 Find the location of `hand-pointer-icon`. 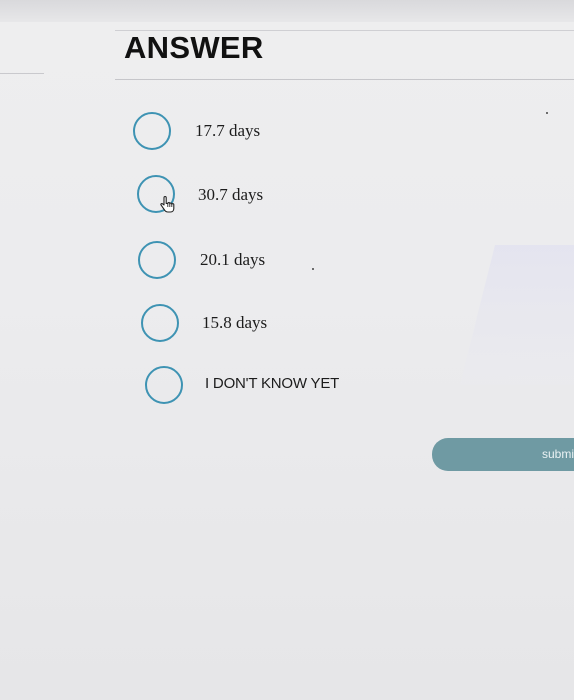

hand-pointer-icon is located at coordinates (167, 204).